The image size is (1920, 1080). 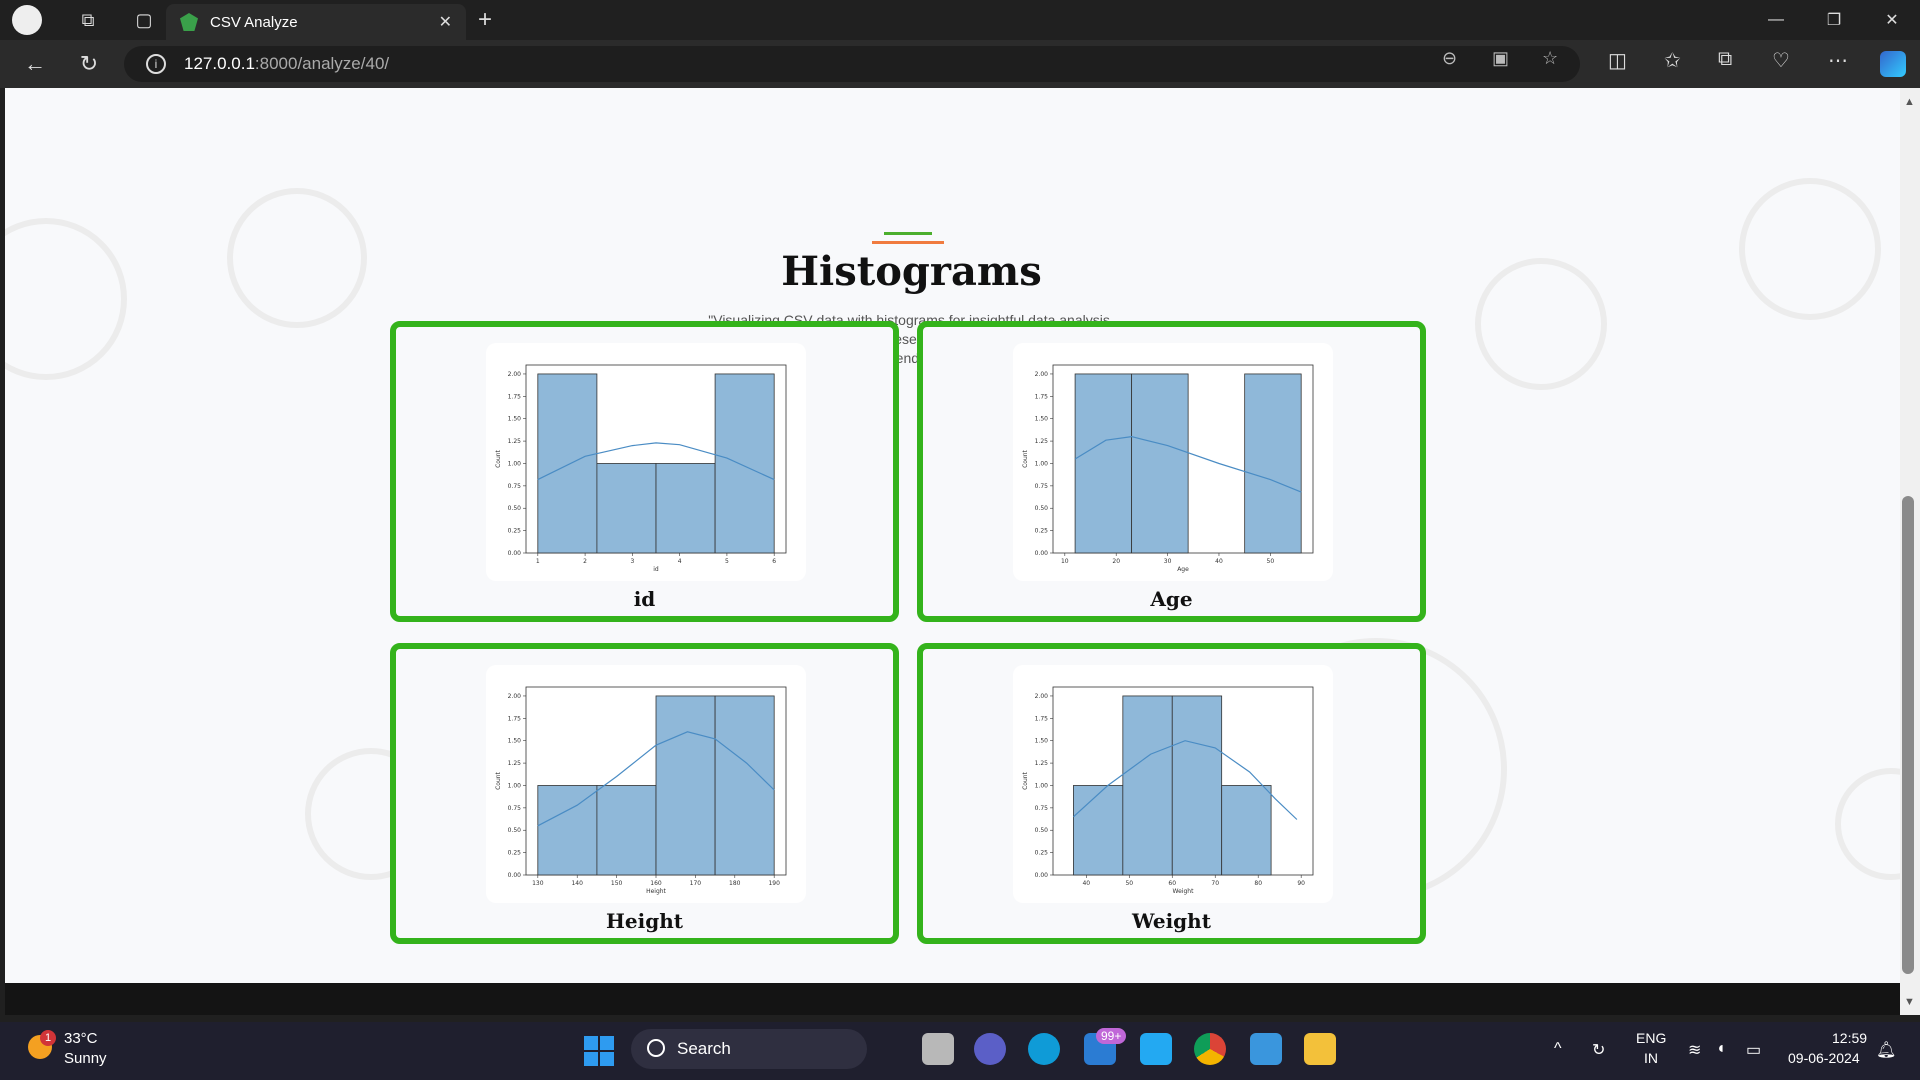 What do you see at coordinates (696, 883) in the screenshot?
I see `x-tick-label: 170` at bounding box center [696, 883].